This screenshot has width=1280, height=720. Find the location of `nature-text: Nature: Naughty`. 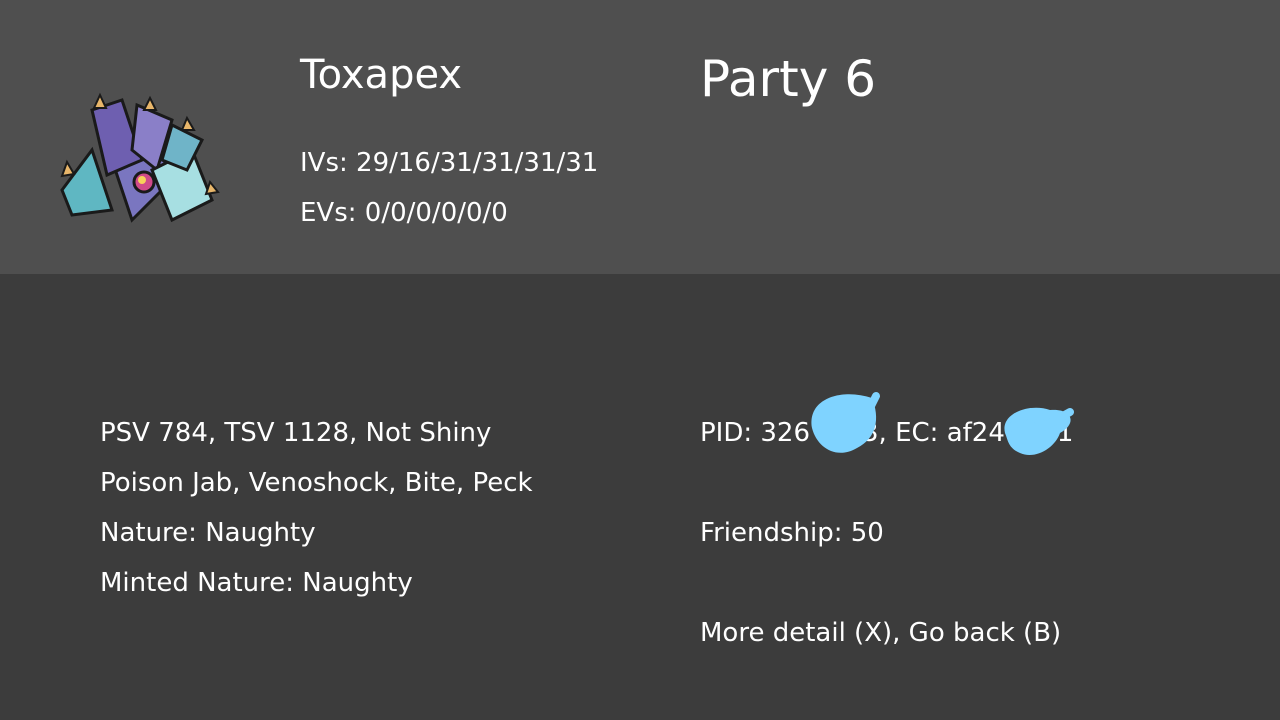

nature-text: Nature: Naughty is located at coordinates (208, 533).